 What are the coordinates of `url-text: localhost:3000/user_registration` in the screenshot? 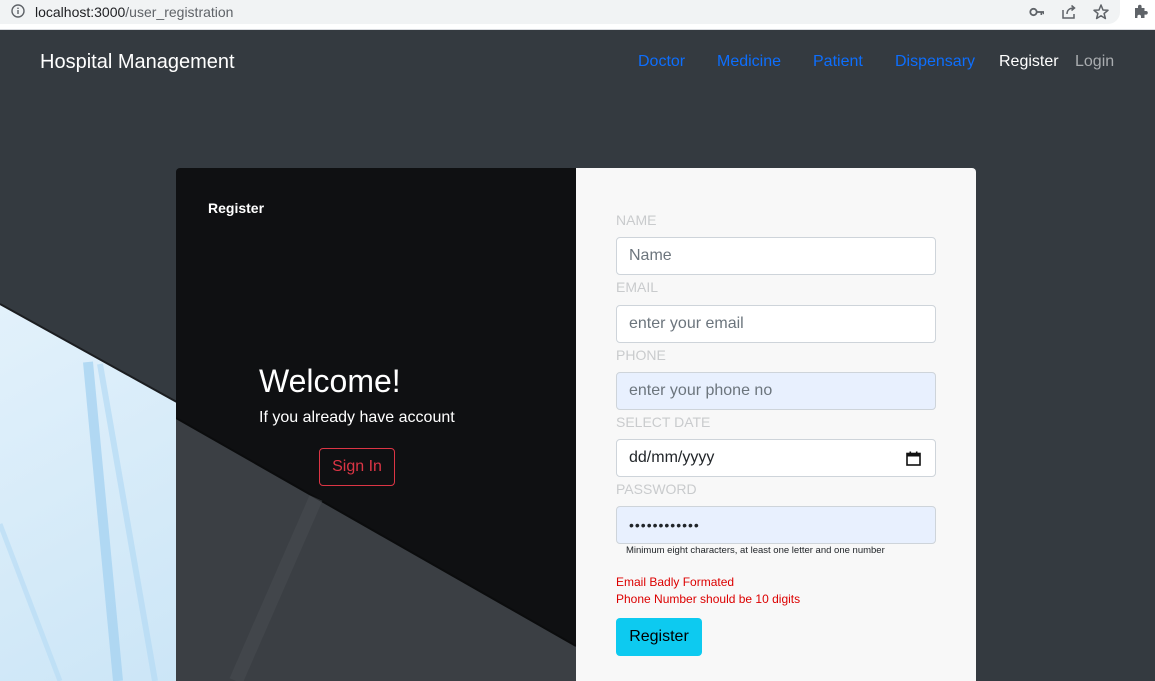 It's located at (134, 12).